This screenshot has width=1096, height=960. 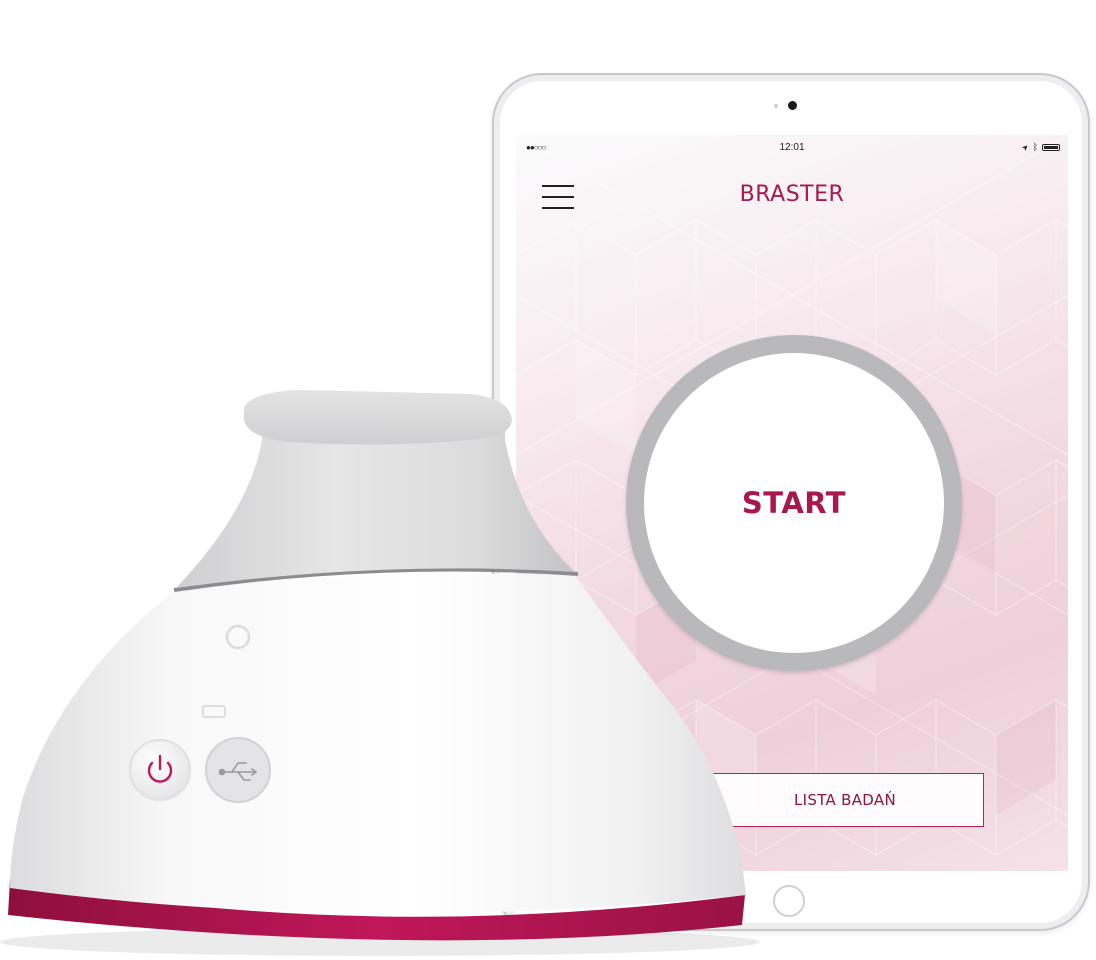 I want to click on power-button, so click(x=160, y=770).